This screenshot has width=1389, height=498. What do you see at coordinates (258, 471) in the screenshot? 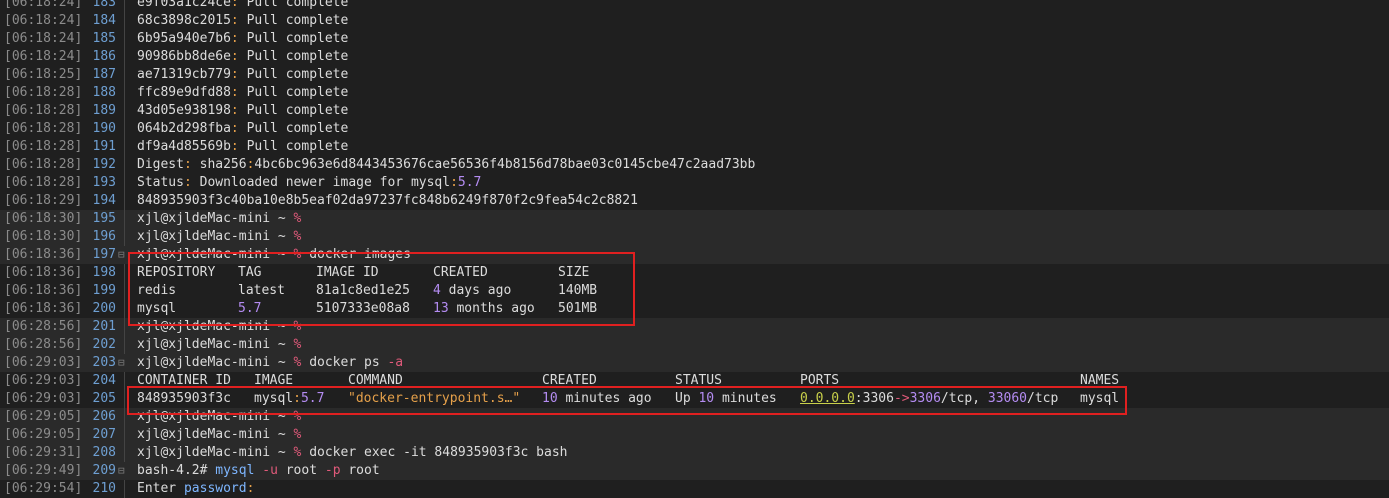
I see `line-text: bash-4.2# mysql -u root -p root` at bounding box center [258, 471].